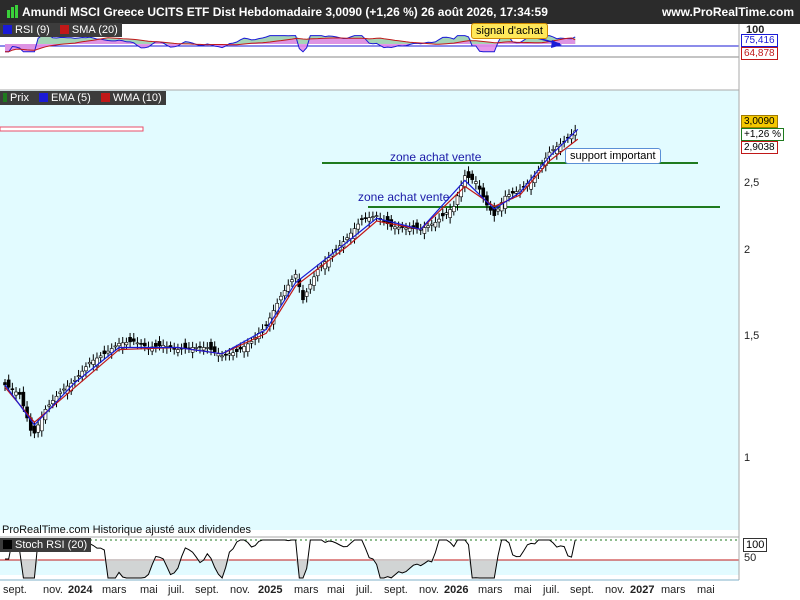  Describe the element at coordinates (72, 129) in the screenshot. I see `resistance-box` at that location.